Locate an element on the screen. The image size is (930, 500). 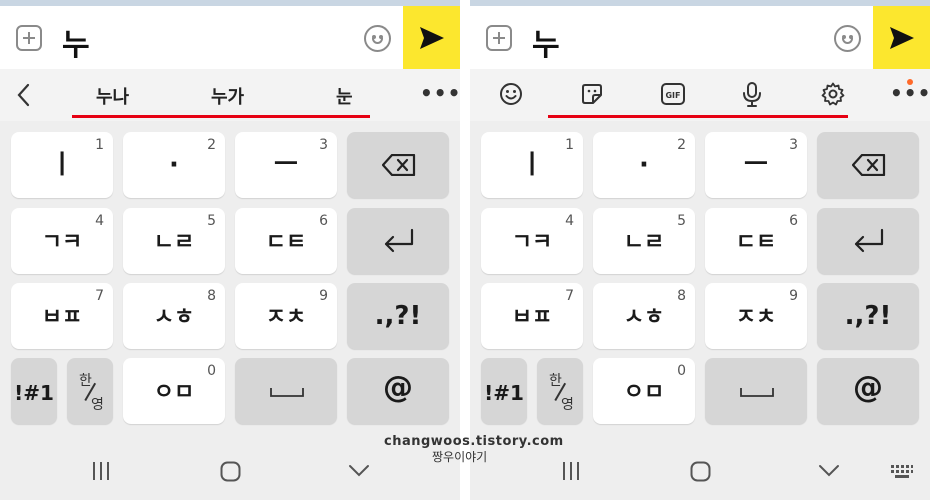
notification-badge is located at coordinates (910, 82).